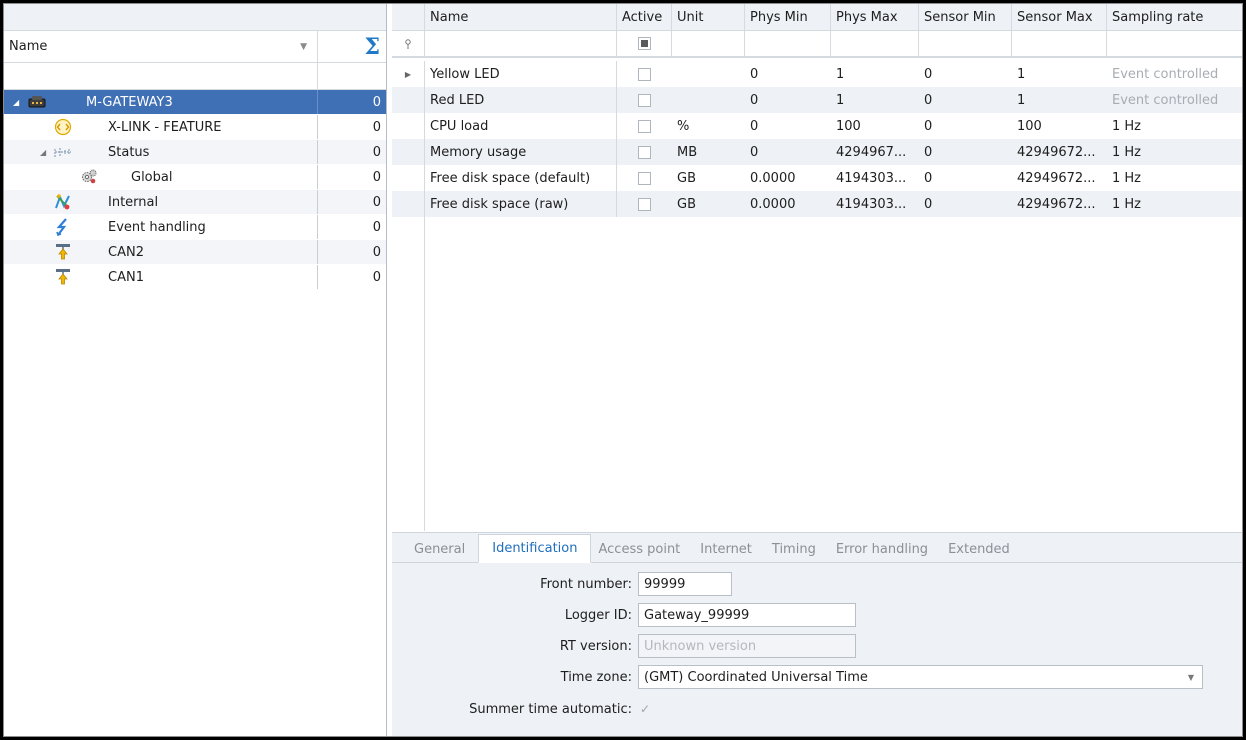 The width and height of the screenshot is (1246, 740). What do you see at coordinates (840, 100) in the screenshot?
I see `cell-phys-max: 1` at bounding box center [840, 100].